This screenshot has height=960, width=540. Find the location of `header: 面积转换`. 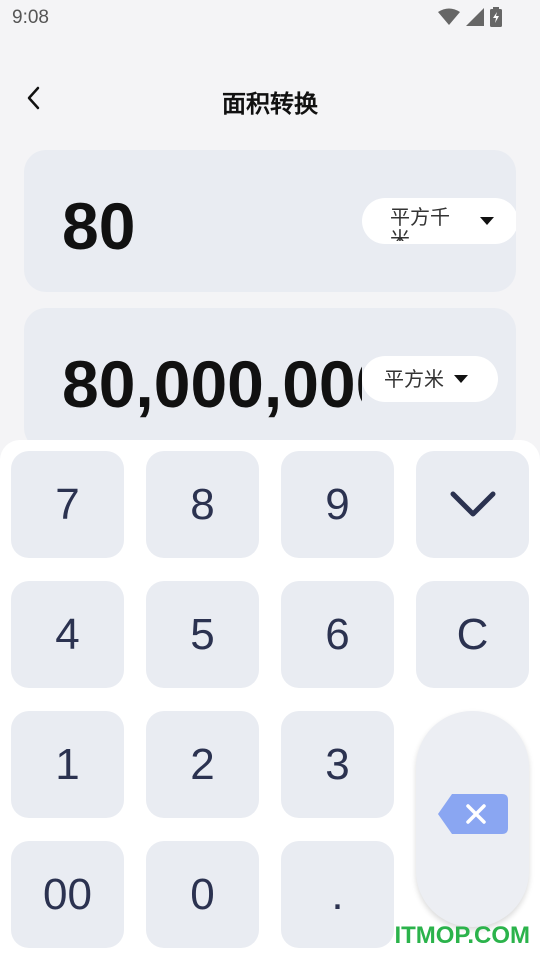

header: 面积转换 is located at coordinates (270, 100).